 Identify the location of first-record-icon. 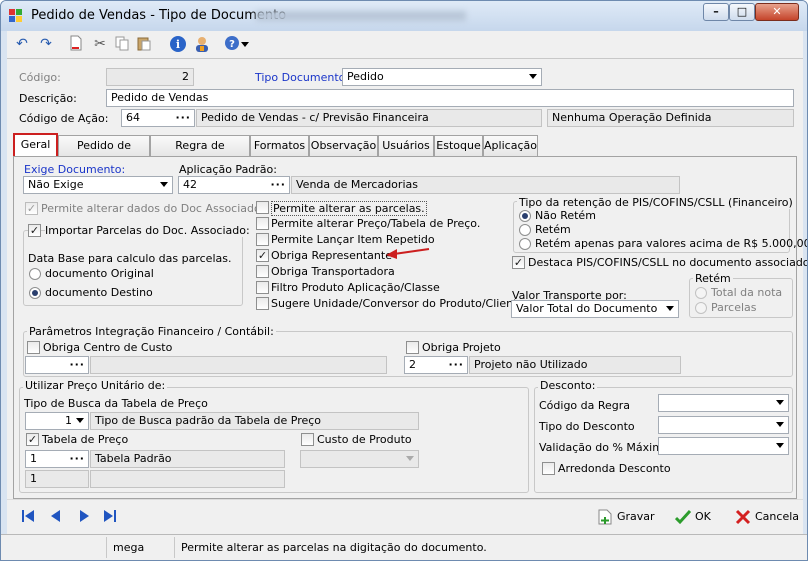
(28, 516).